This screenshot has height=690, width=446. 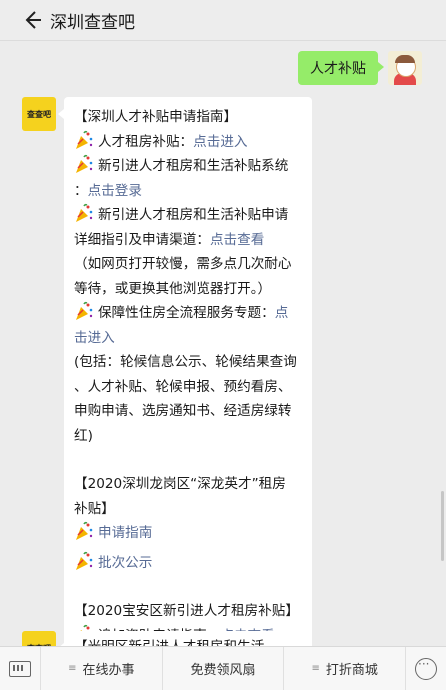 What do you see at coordinates (223, 20) in the screenshot?
I see `chat-header: 深圳查查吧` at bounding box center [223, 20].